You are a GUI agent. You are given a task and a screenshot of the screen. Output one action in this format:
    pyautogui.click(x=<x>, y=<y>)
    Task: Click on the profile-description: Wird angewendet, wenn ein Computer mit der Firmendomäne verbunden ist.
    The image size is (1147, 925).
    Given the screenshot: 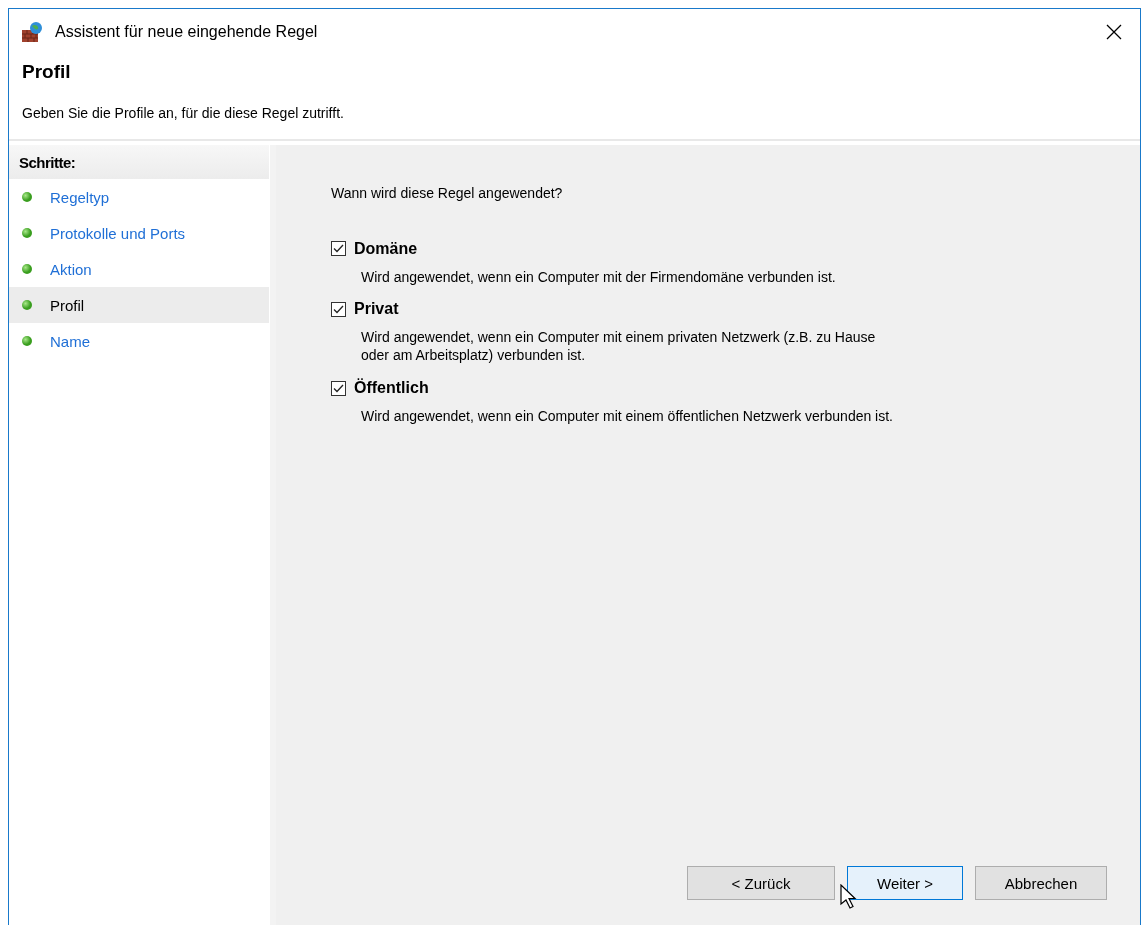 What is the action you would take?
    pyautogui.click(x=599, y=276)
    